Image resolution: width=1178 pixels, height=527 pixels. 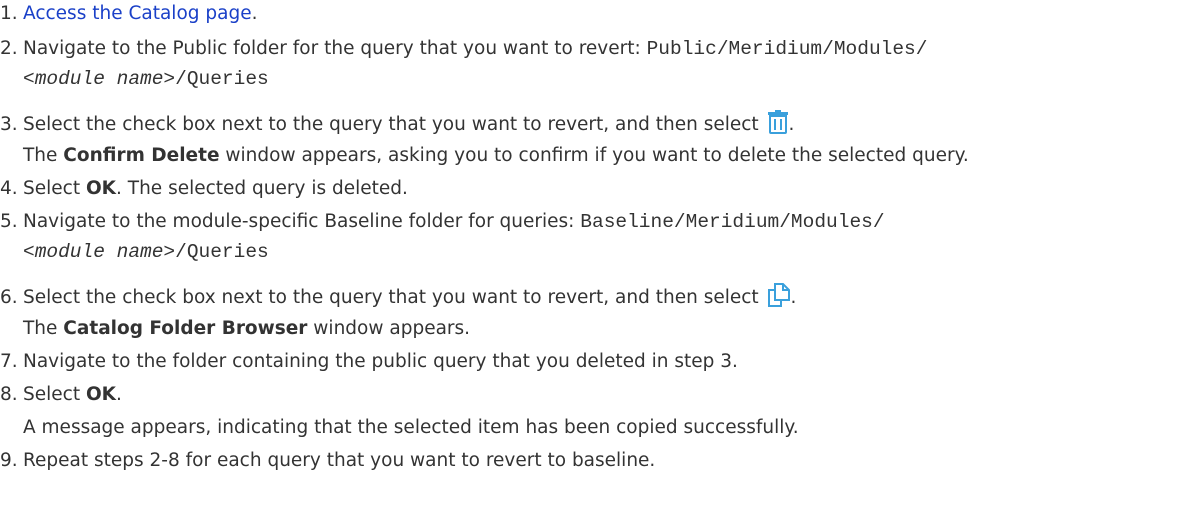 I want to click on path-text: Baseline/Meridium/Modules/, so click(x=732, y=222).